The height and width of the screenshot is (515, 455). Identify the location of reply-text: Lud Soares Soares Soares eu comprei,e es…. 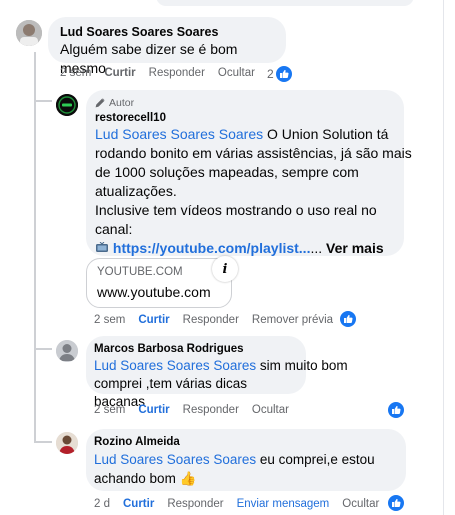
(246, 469).